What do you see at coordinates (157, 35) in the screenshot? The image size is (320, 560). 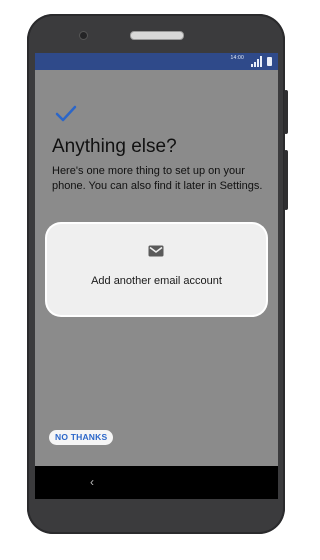 I see `earpiece-speaker` at bounding box center [157, 35].